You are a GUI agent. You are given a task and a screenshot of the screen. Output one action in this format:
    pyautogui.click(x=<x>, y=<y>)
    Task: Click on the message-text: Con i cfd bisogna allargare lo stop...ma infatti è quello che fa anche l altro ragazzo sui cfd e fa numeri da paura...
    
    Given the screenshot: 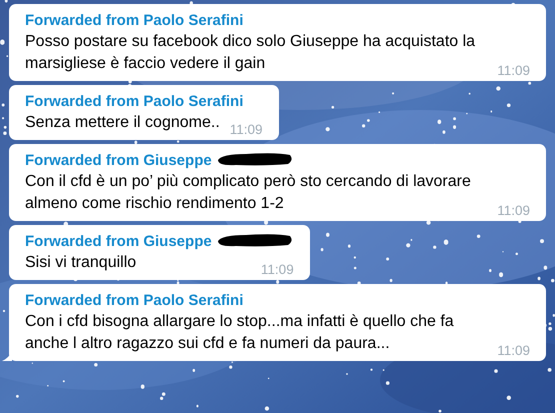 What is the action you would take?
    pyautogui.click(x=240, y=333)
    